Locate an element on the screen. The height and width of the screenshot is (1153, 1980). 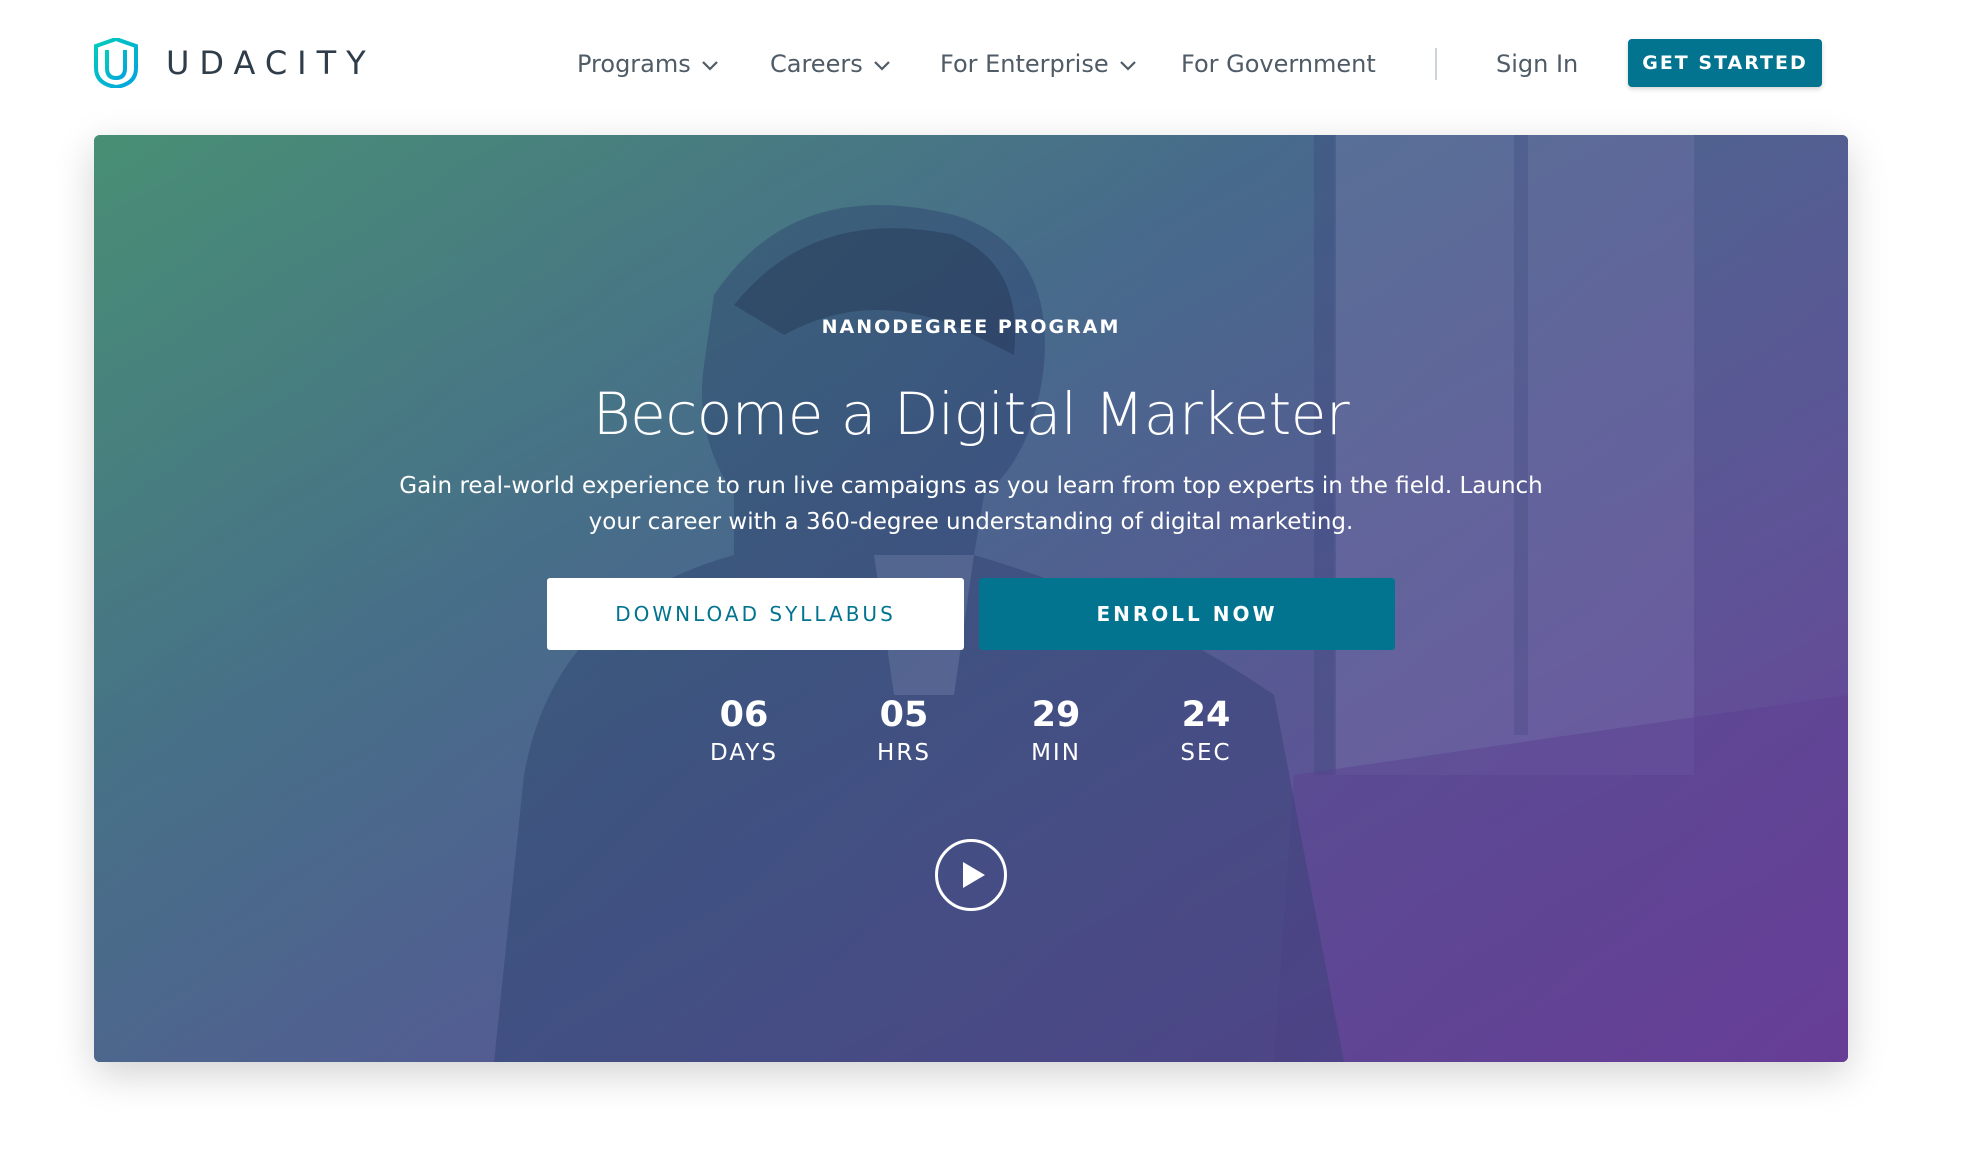
play-icon is located at coordinates (973, 875).